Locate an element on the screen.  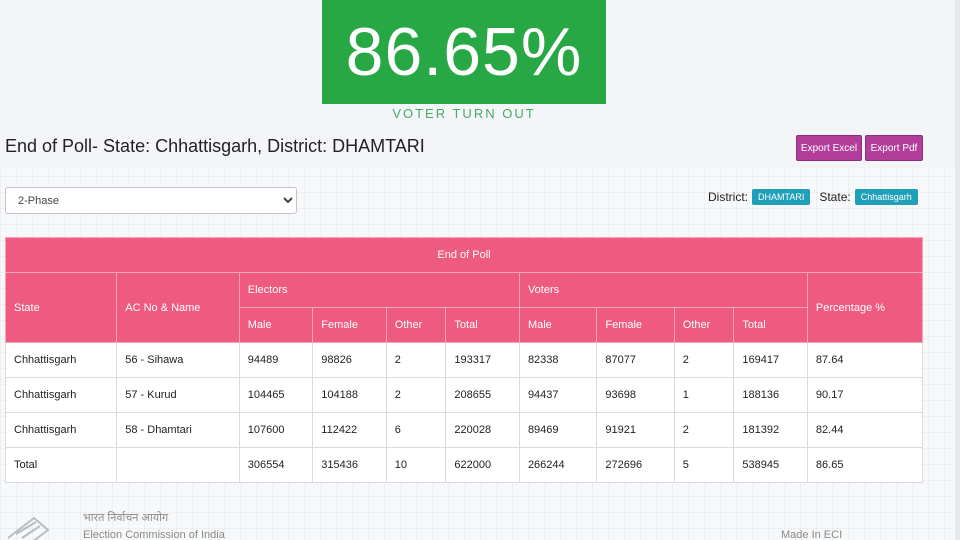
cell-voters-total: 188136 is located at coordinates (770, 395).